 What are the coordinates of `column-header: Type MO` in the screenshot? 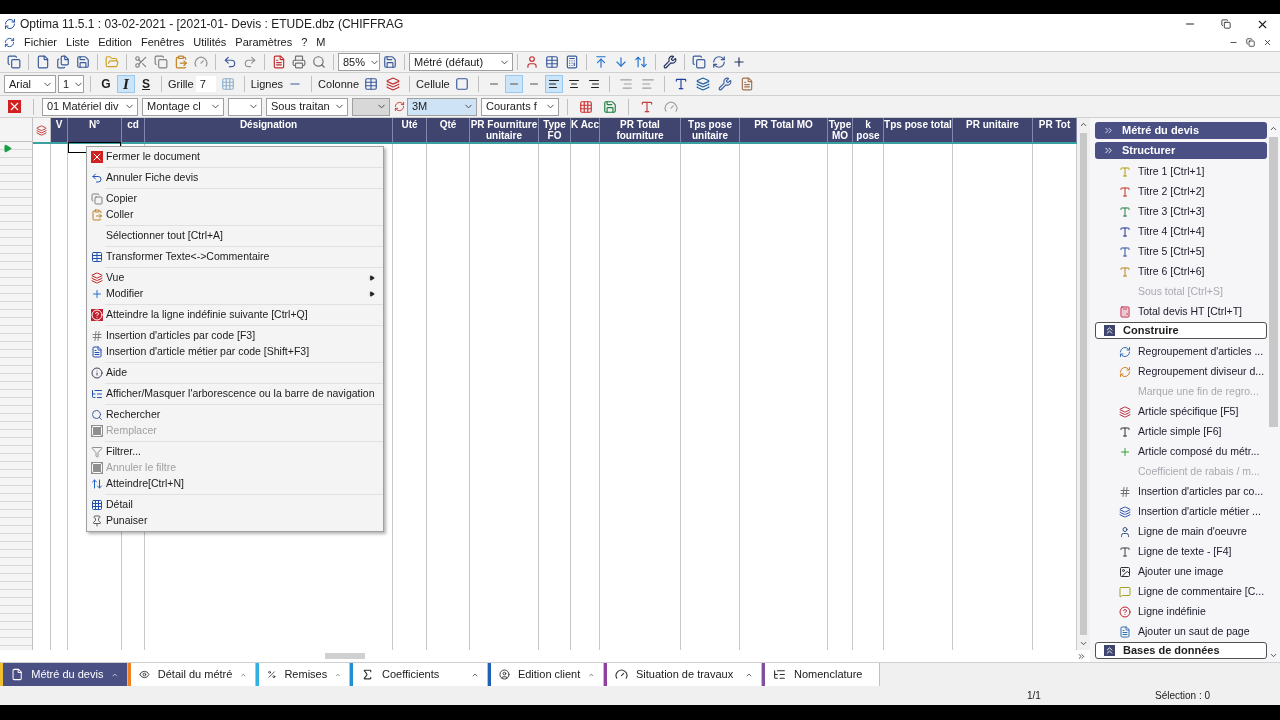 It's located at (840, 130).